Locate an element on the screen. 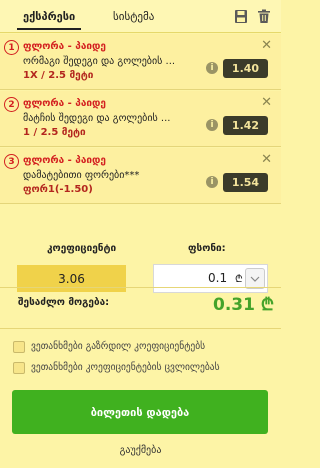 The width and height of the screenshot is (320, 468). place-bet-button: ბილეთის დადება is located at coordinates (140, 412).